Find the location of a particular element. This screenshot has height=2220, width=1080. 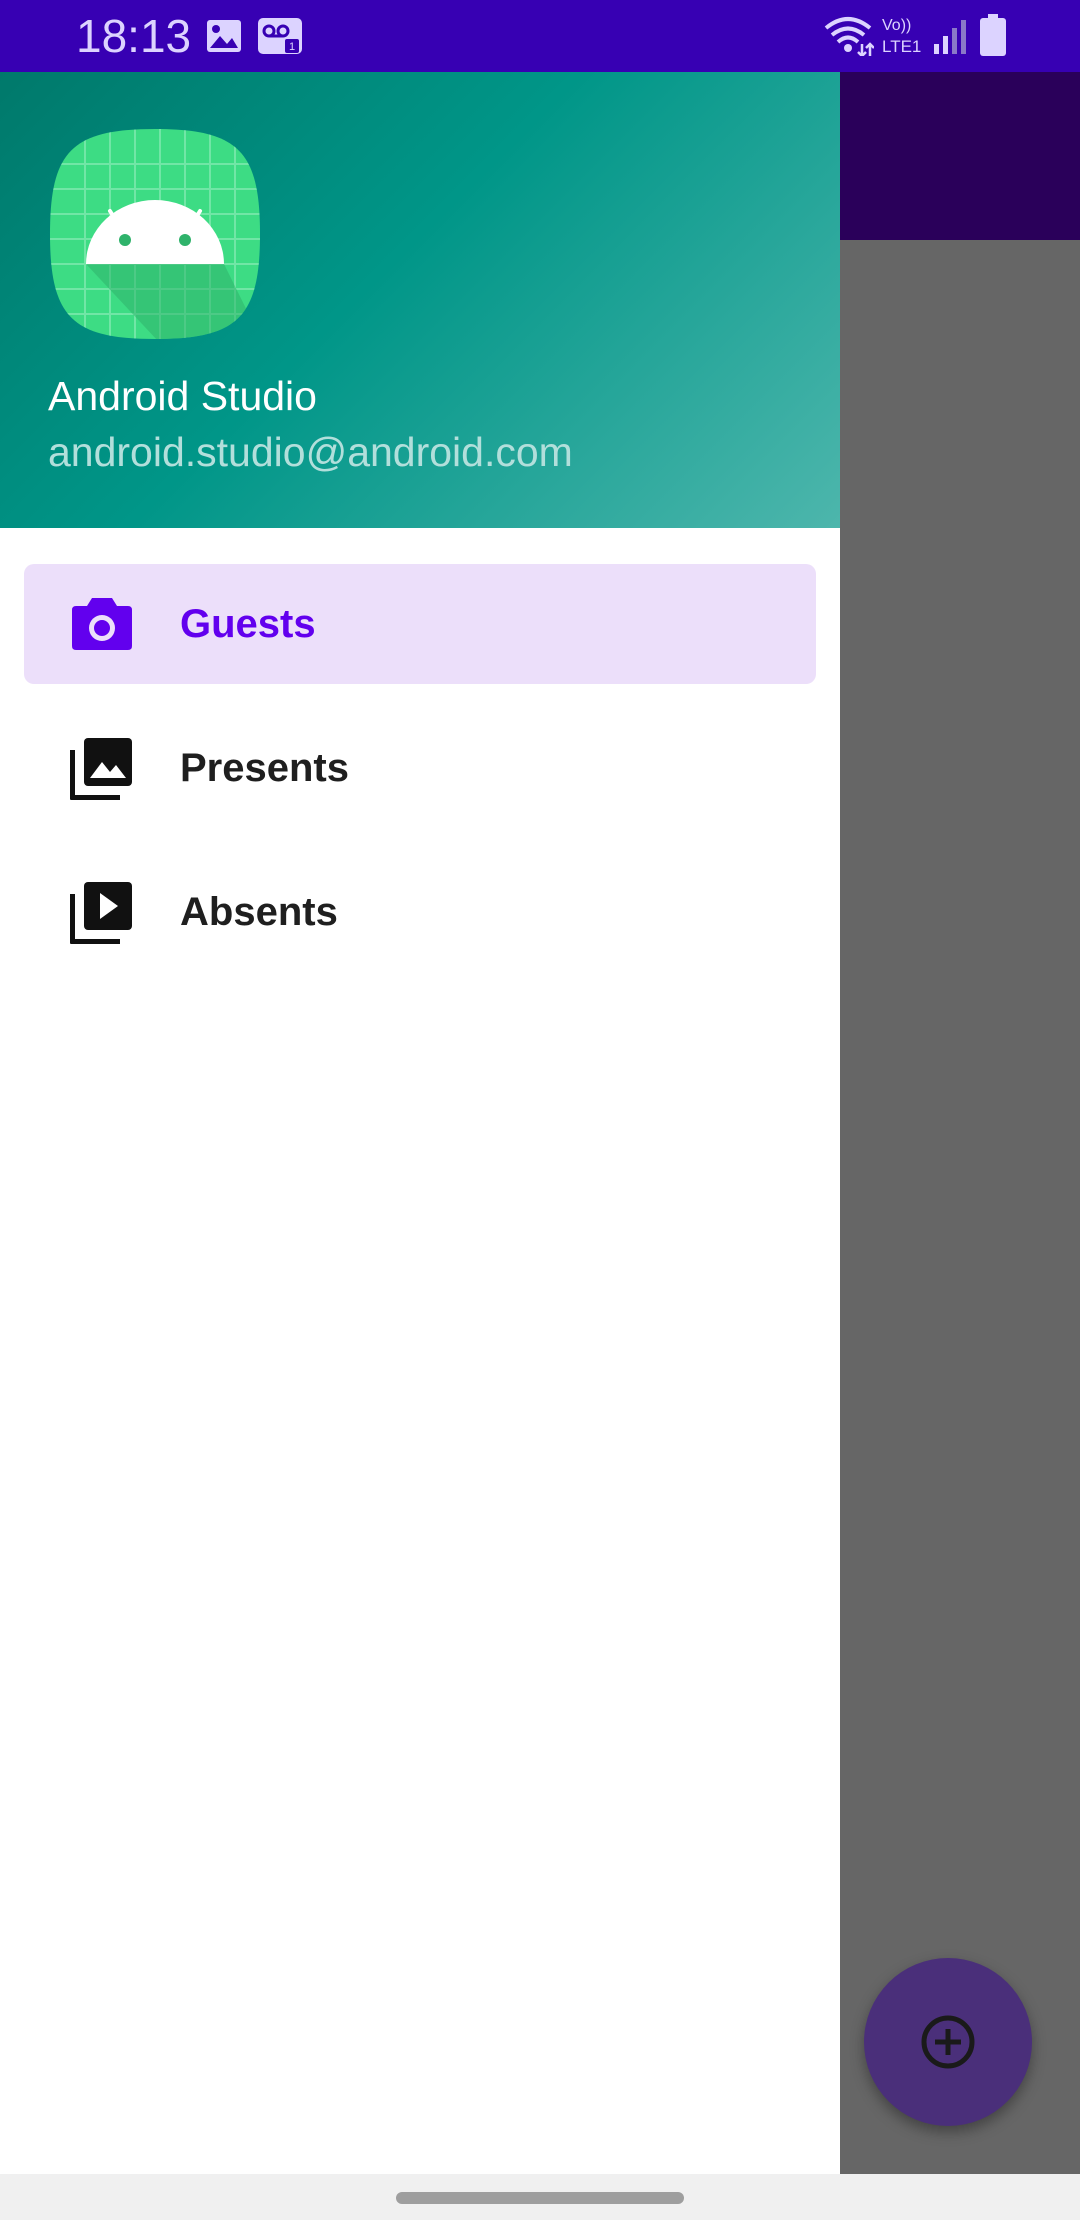

gesture-nav-bar is located at coordinates (540, 2197).